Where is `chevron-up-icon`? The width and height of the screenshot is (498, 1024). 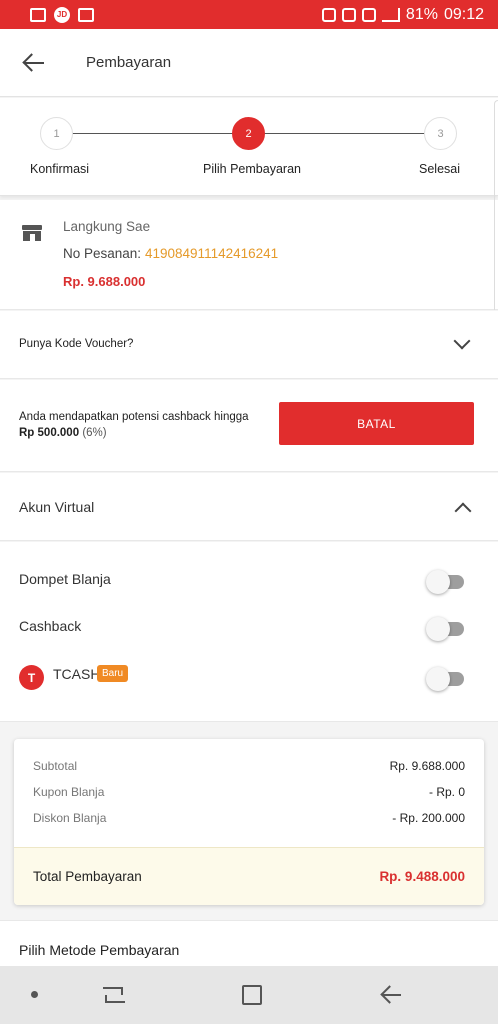 chevron-up-icon is located at coordinates (463, 511).